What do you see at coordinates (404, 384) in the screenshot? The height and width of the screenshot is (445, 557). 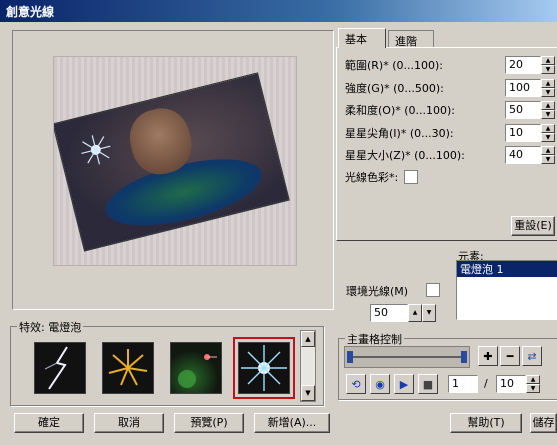 I see `play-icon: ▶` at bounding box center [404, 384].